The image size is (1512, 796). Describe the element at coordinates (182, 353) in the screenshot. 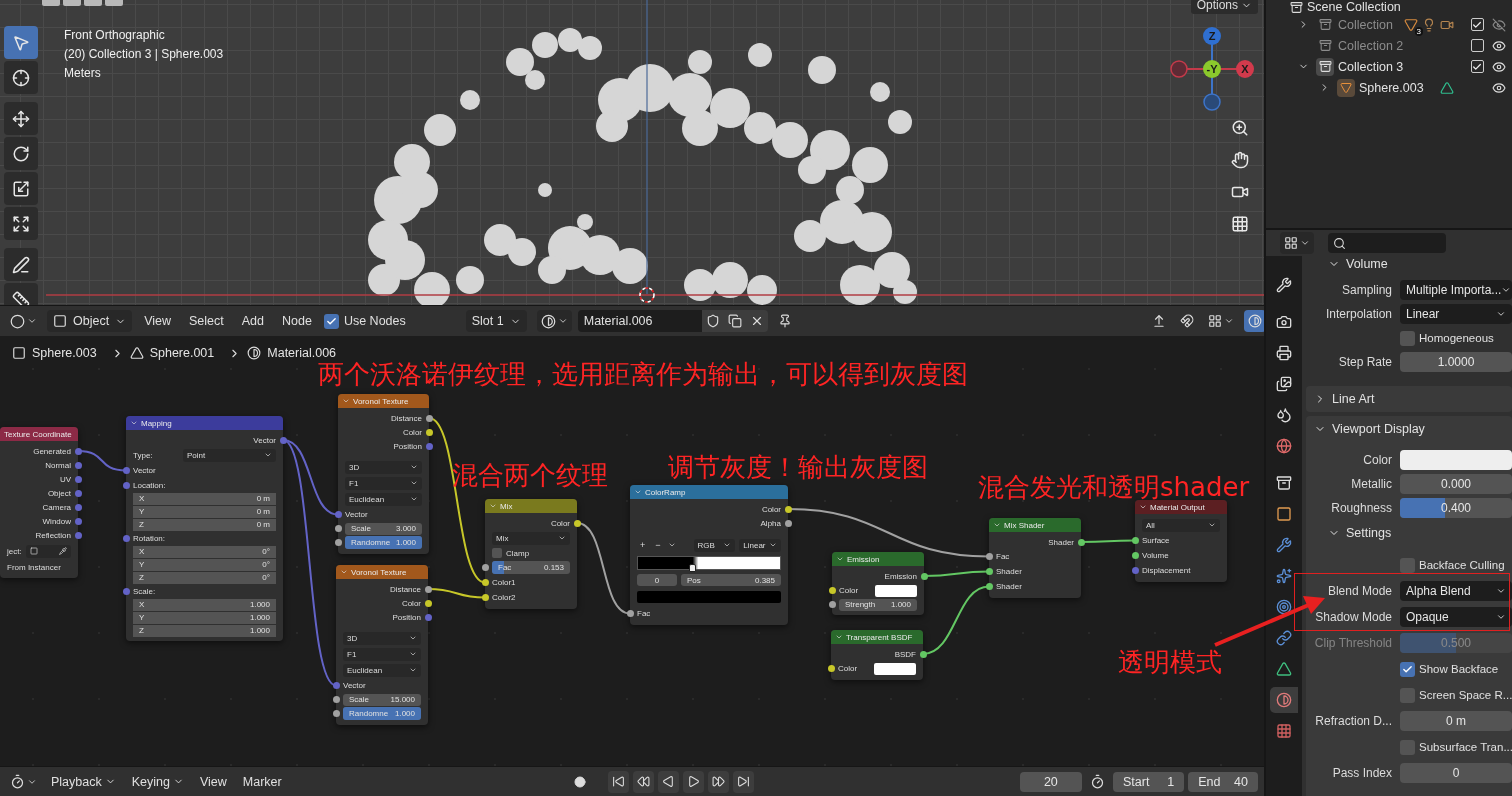

I see `breadcrumb-item: Sphere.001` at that location.